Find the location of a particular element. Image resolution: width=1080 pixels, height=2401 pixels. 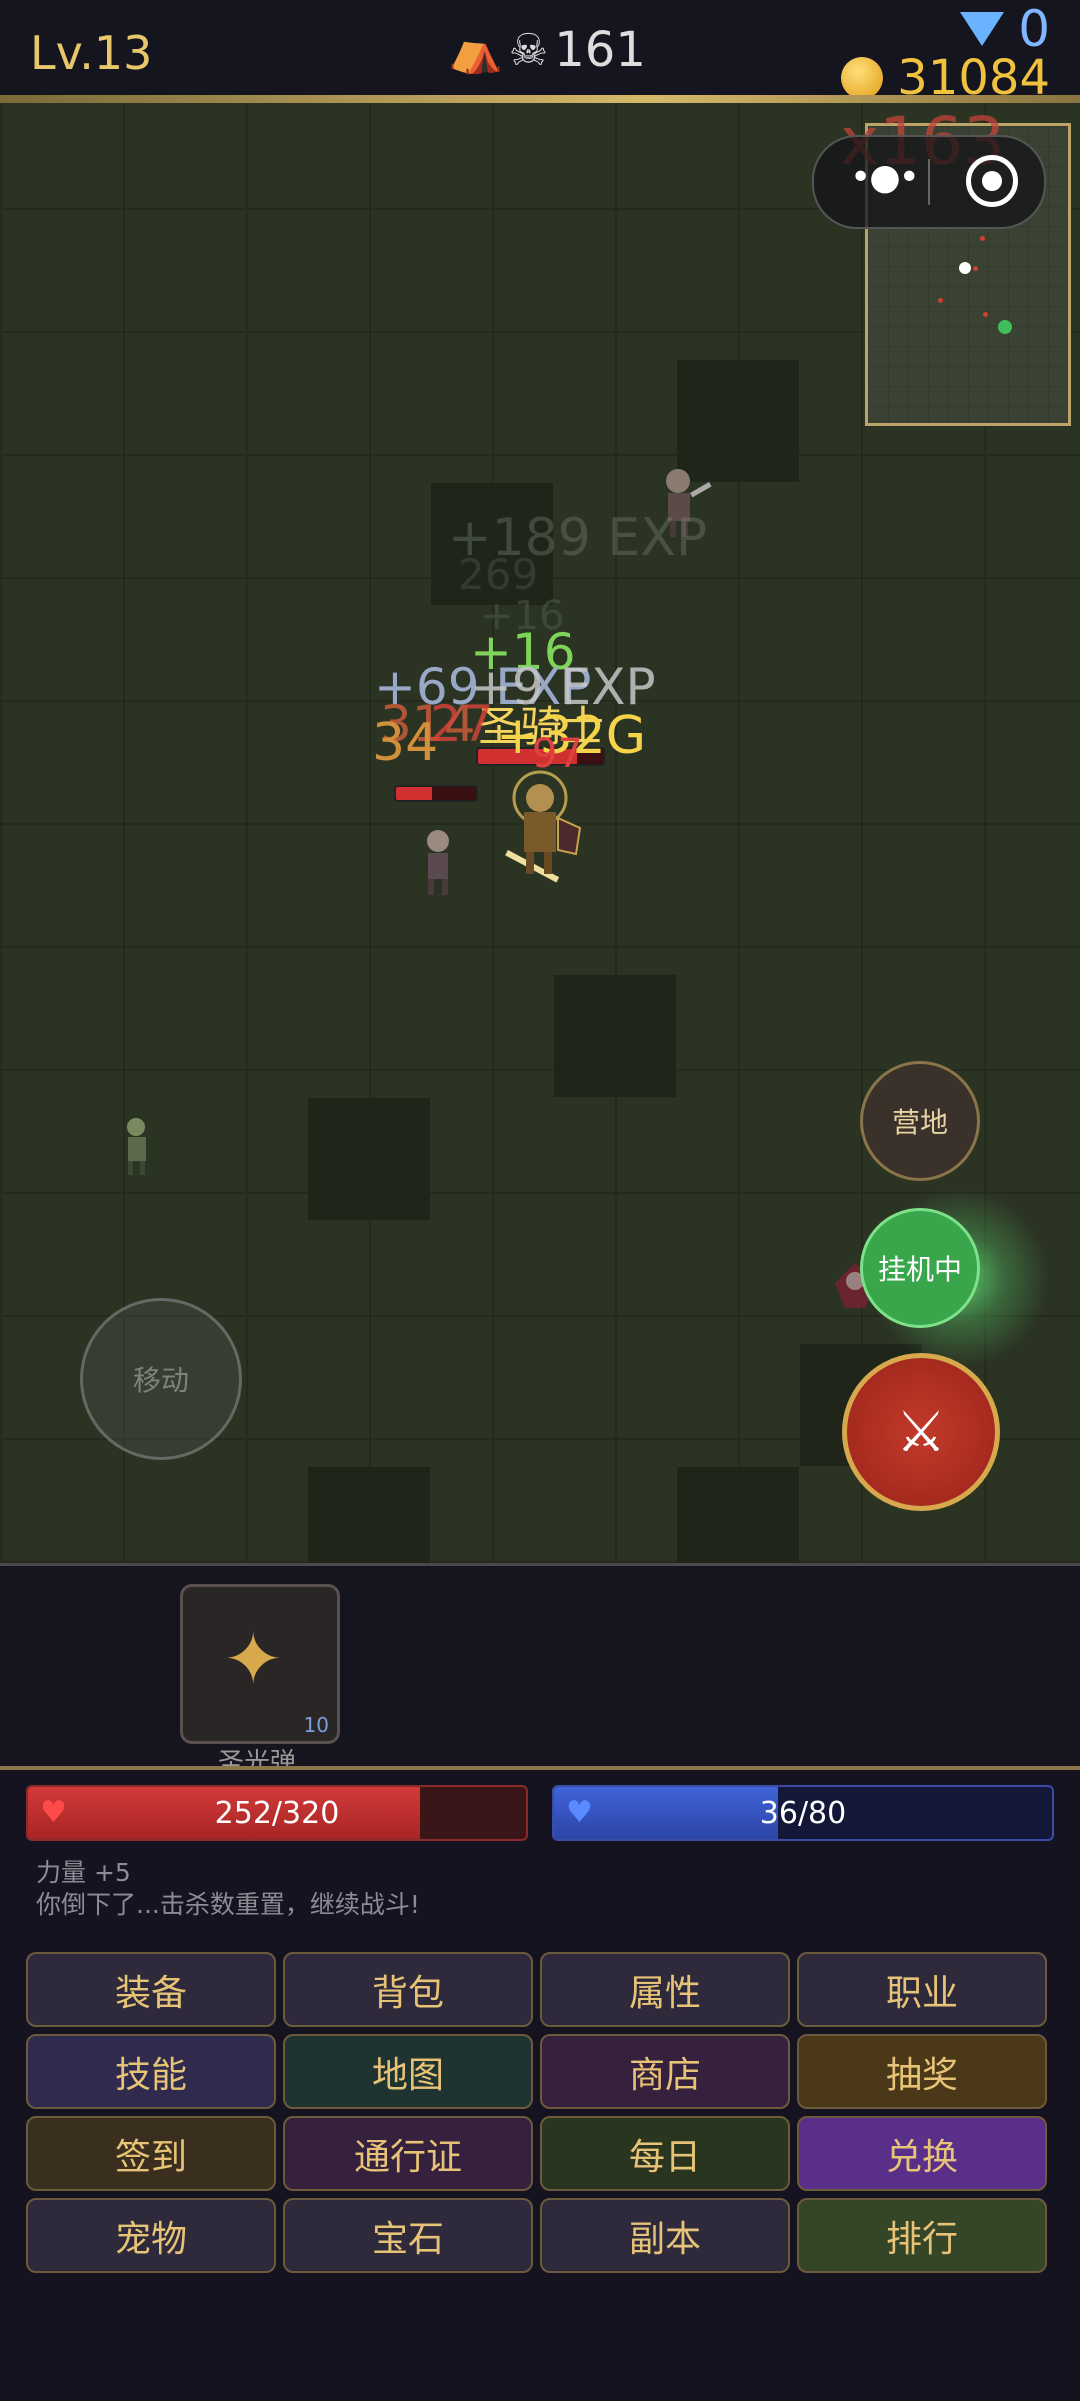

attributes-button: 属性 is located at coordinates (665, 1989).